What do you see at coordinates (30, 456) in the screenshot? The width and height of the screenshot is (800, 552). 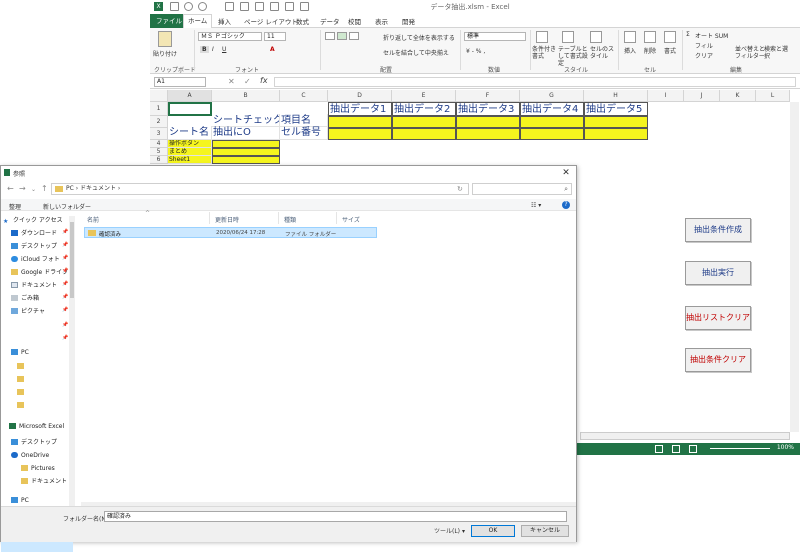 I see `nav-onedrive: OneDrive` at bounding box center [30, 456].